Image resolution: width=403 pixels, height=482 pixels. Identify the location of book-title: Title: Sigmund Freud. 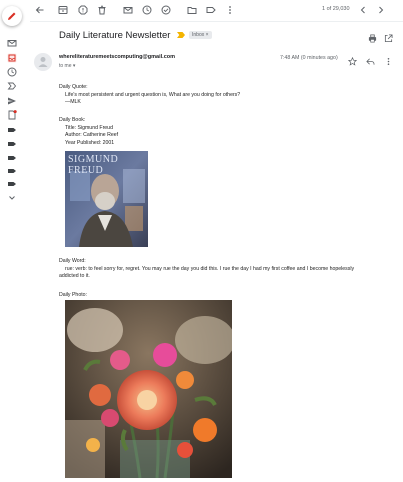
(89, 127).